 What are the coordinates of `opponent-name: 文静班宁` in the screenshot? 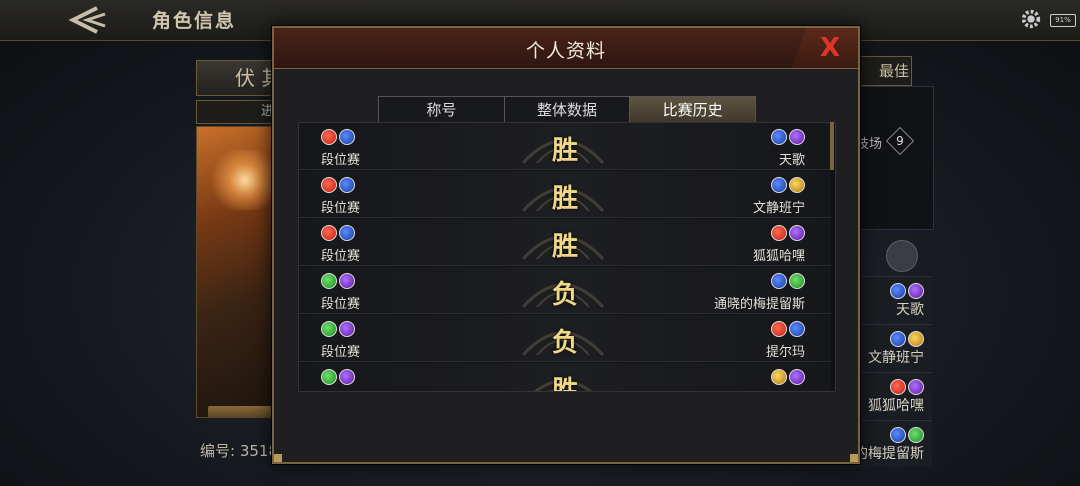 It's located at (778, 208).